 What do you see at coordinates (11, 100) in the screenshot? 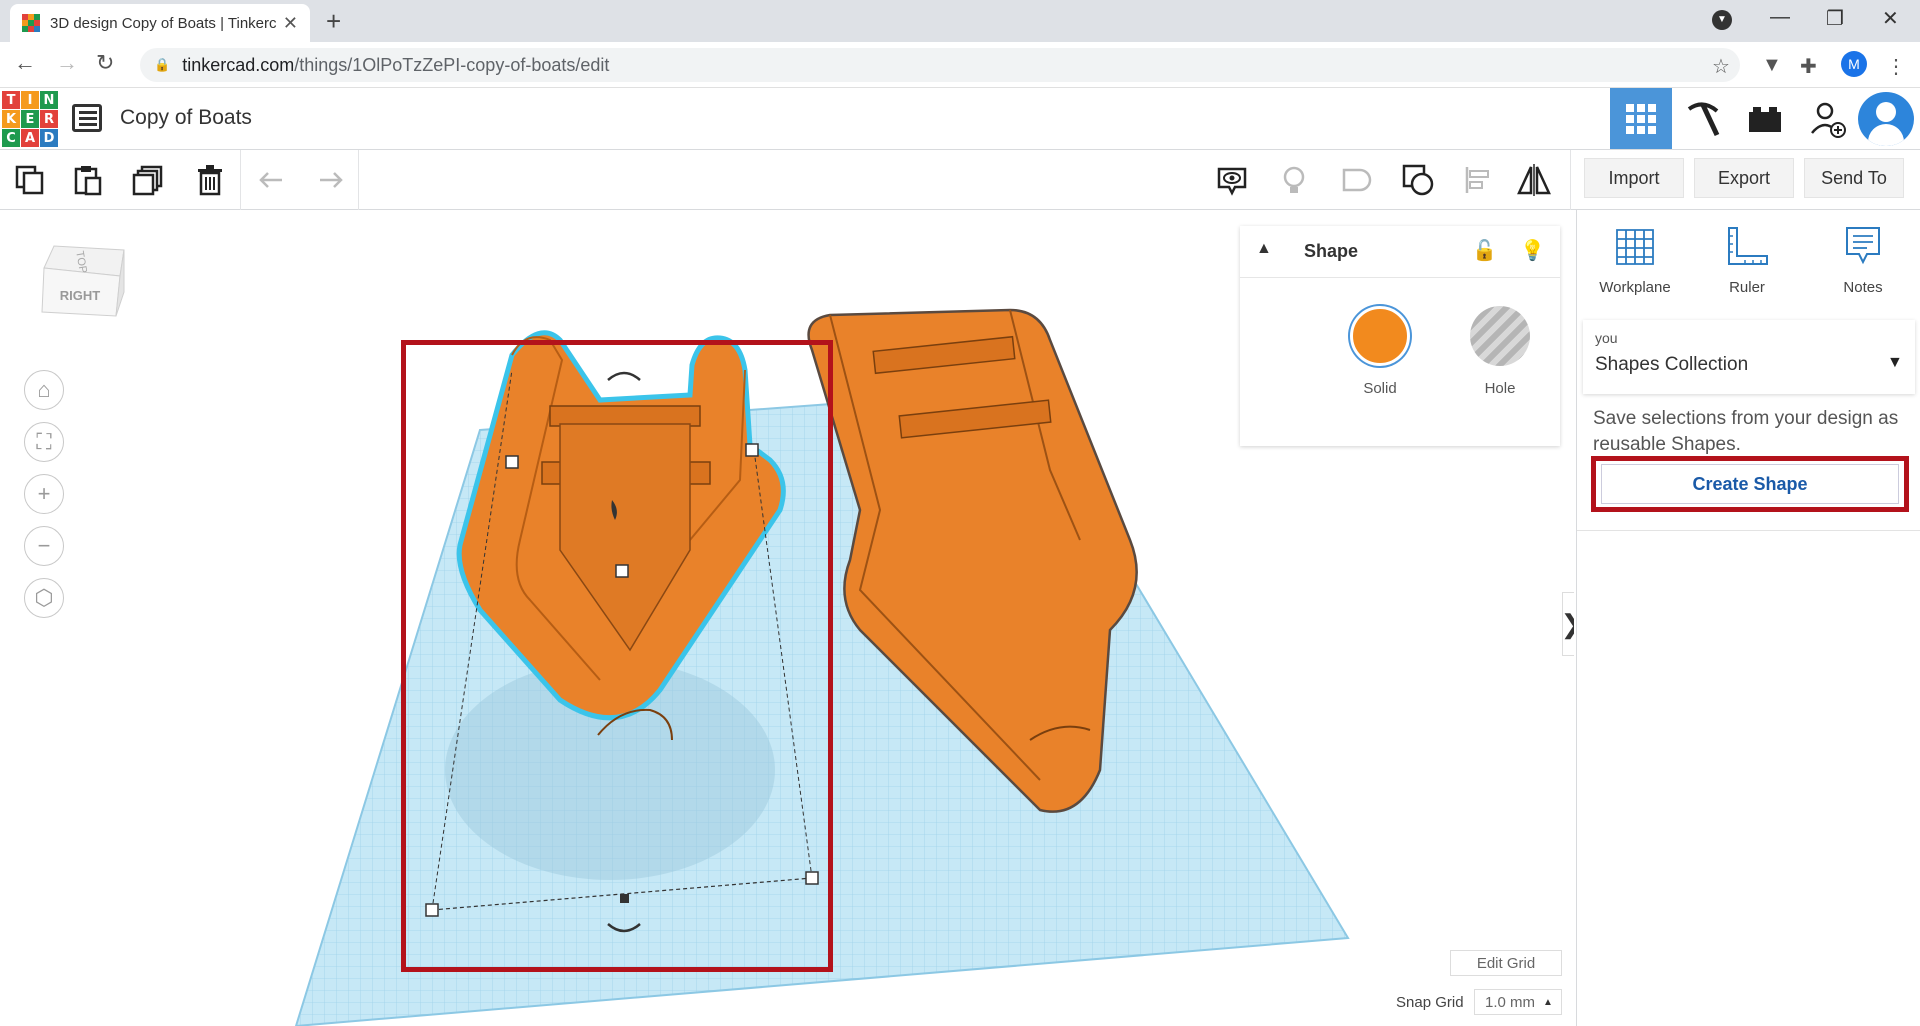
I see `logo-letter: T` at bounding box center [11, 100].